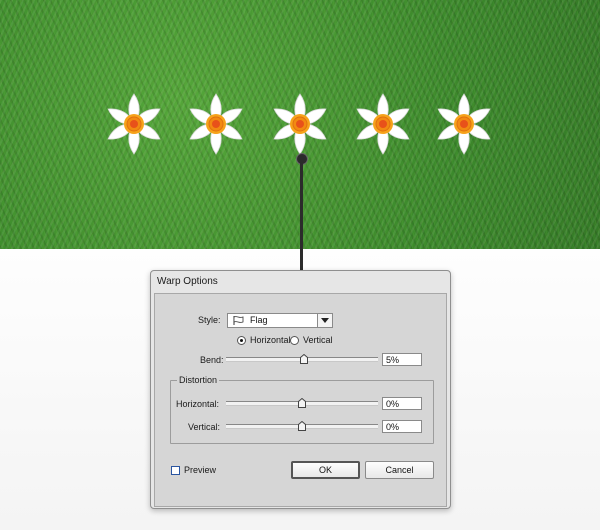  Describe the element at coordinates (259, 320) in the screenshot. I see `style-select-value: Flag` at that location.